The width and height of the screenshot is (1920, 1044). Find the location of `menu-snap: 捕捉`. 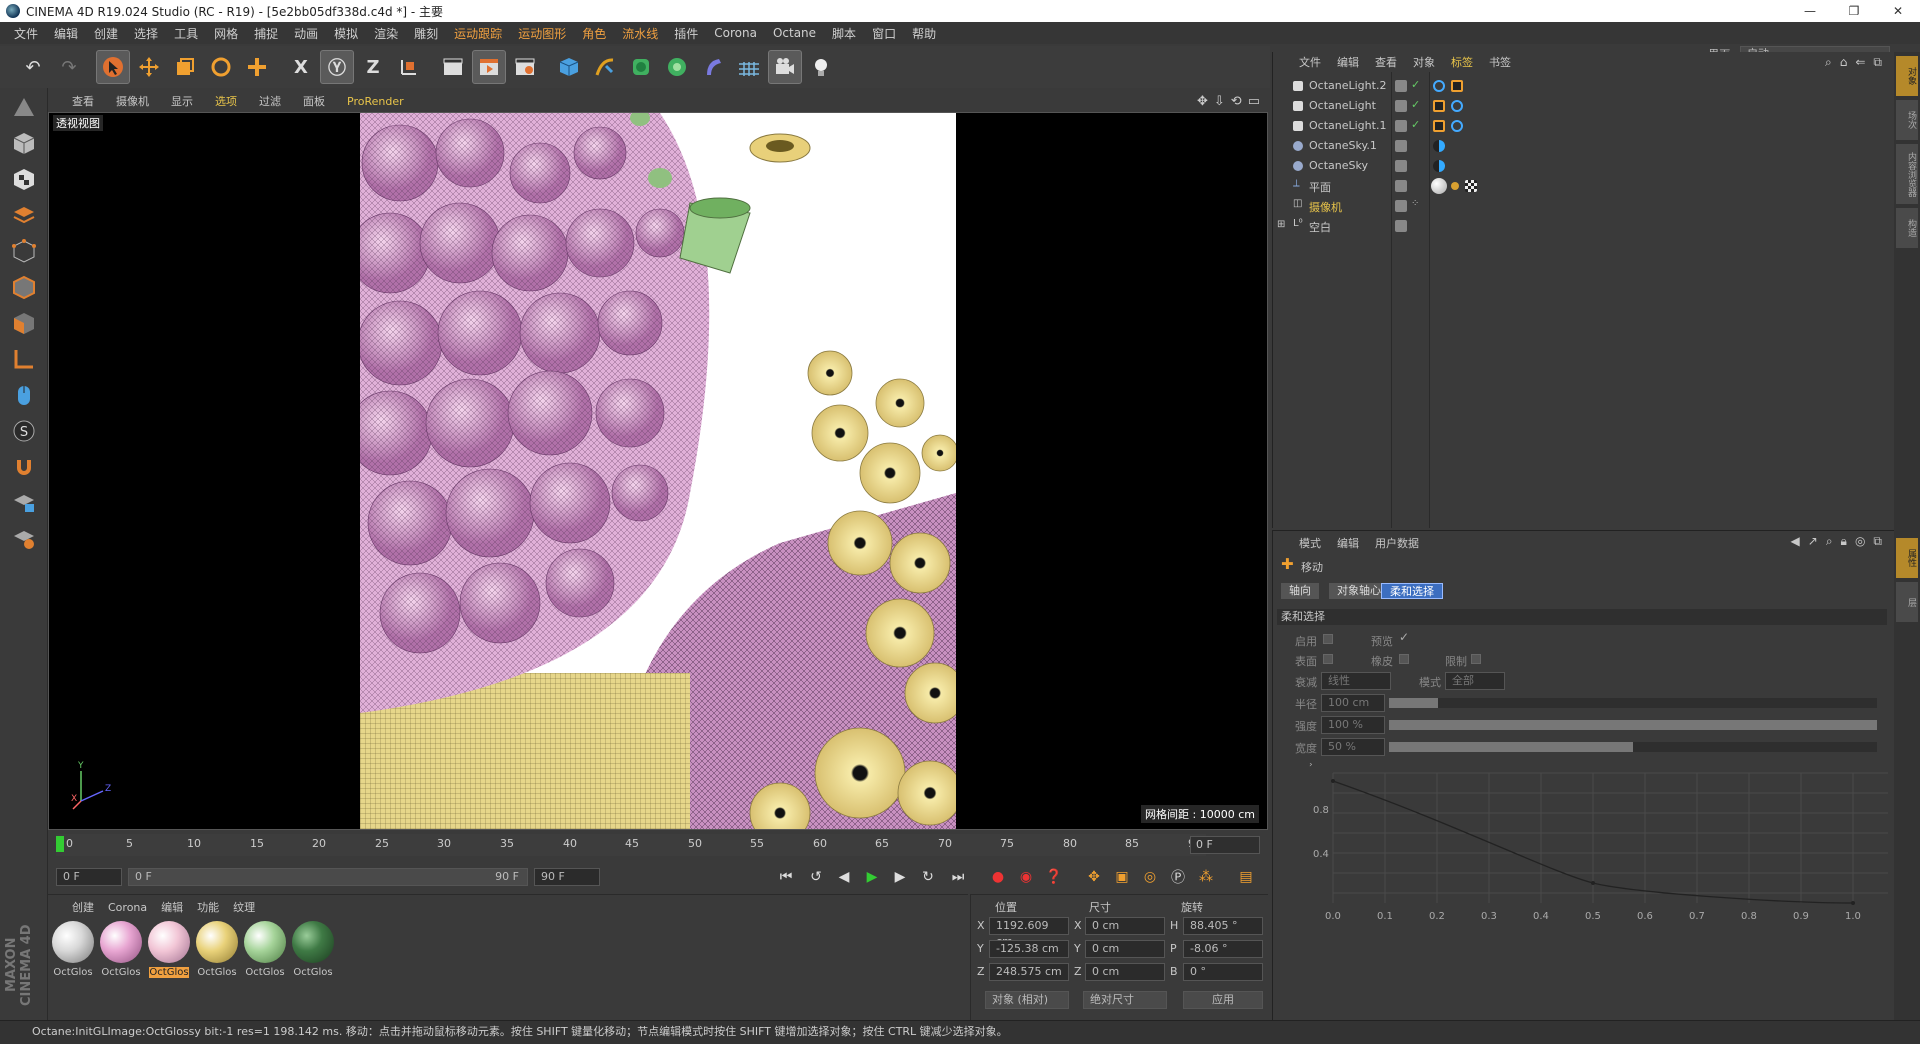

menu-snap: 捕捉 is located at coordinates (266, 33).